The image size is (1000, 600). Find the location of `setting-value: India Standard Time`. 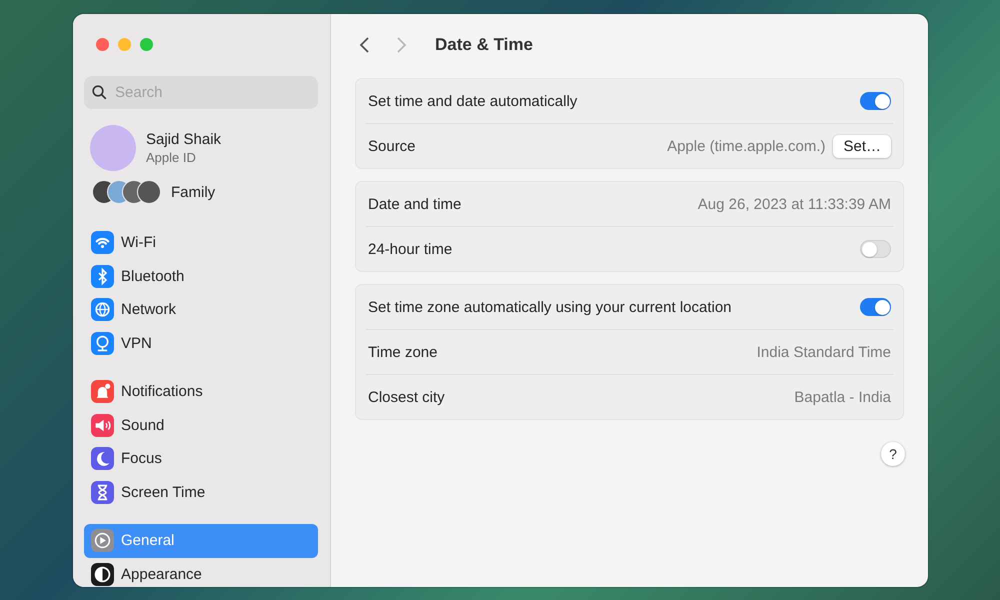

setting-value: India Standard Time is located at coordinates (823, 352).